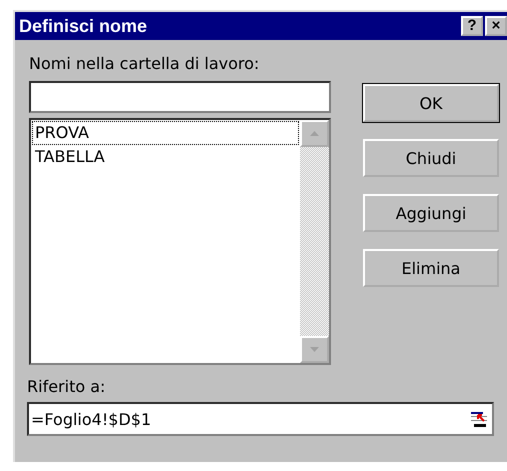  What do you see at coordinates (431, 213) in the screenshot?
I see `dialog-button: Aggiungi` at bounding box center [431, 213].